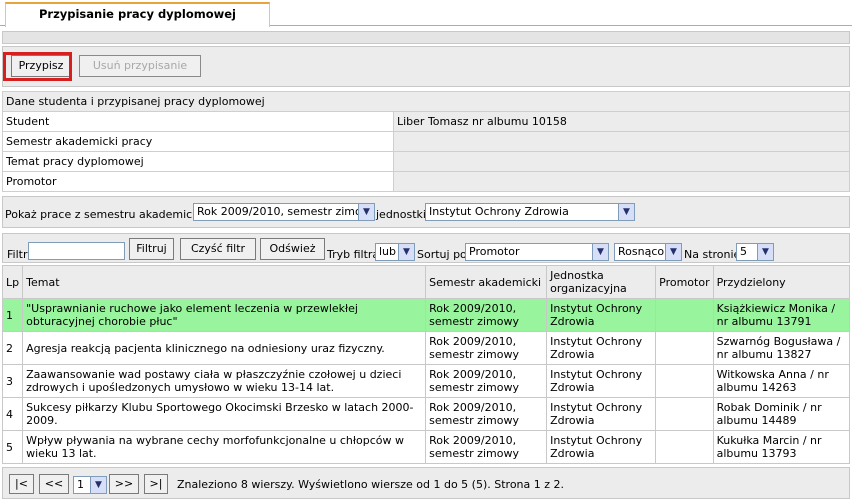 The image size is (852, 501). I want to click on unit-select: Instytut Ochrony Zdrowia ▼, so click(530, 212).